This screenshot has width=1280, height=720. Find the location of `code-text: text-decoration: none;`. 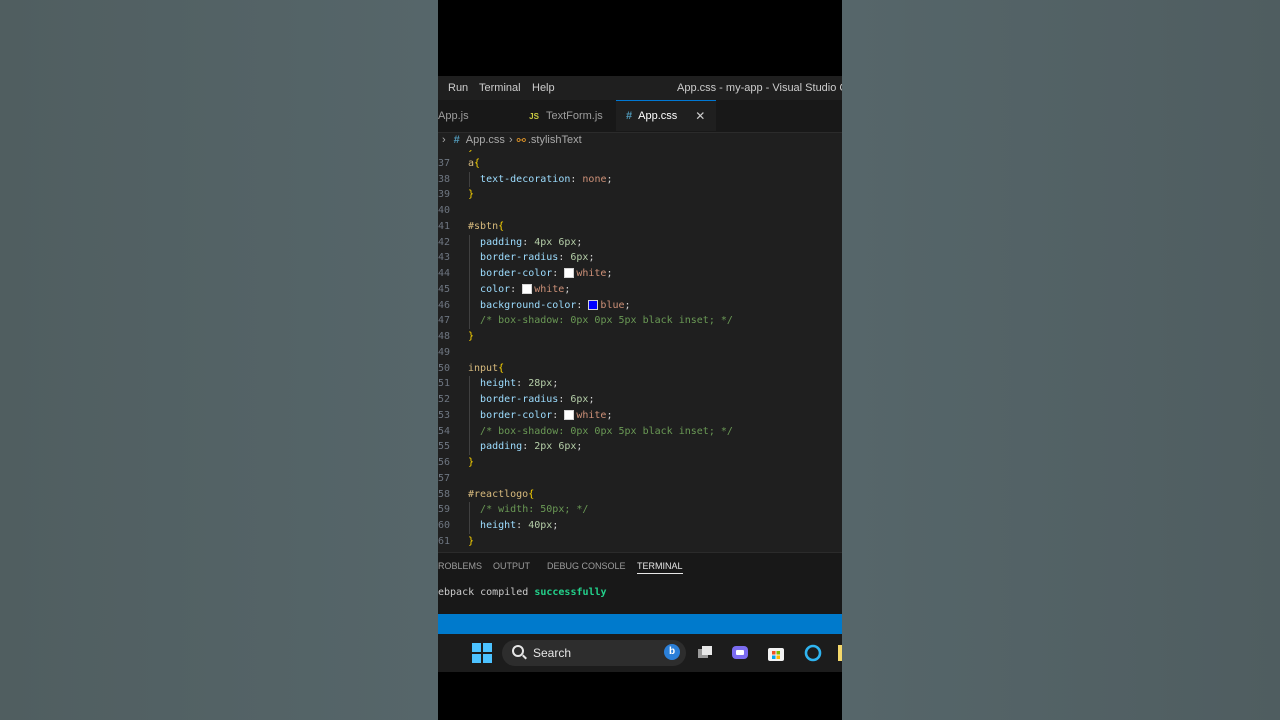

code-text: text-decoration: none; is located at coordinates (546, 179).